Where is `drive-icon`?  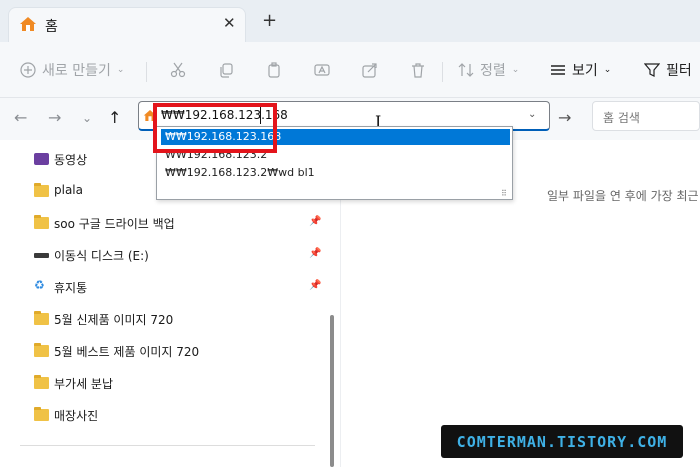
drive-icon is located at coordinates (41, 255).